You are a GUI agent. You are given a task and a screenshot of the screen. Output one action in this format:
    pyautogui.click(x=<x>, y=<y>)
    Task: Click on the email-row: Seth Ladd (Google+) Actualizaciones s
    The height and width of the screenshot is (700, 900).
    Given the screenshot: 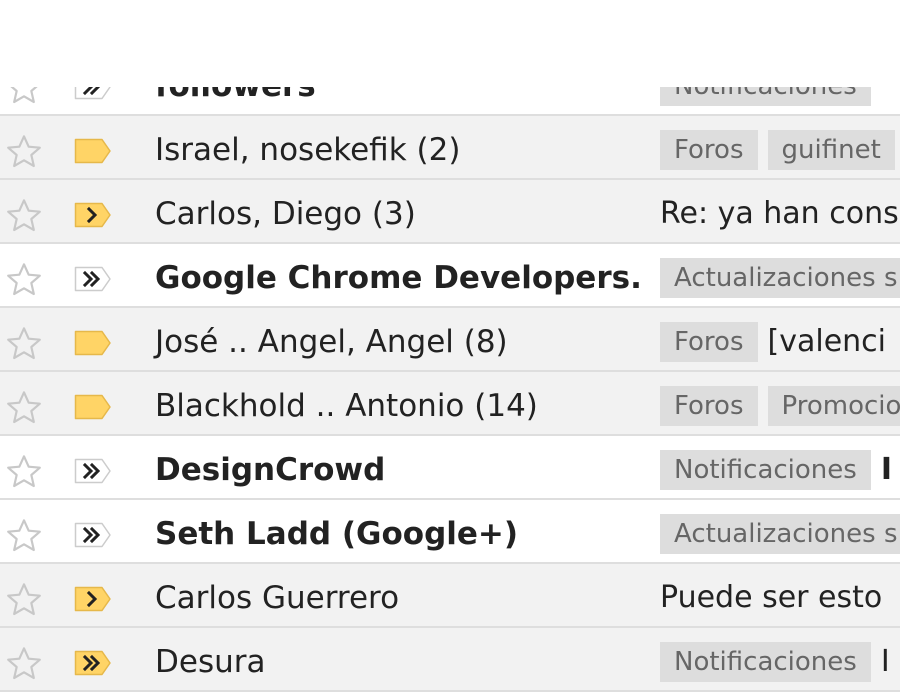 What is the action you would take?
    pyautogui.click(x=450, y=532)
    